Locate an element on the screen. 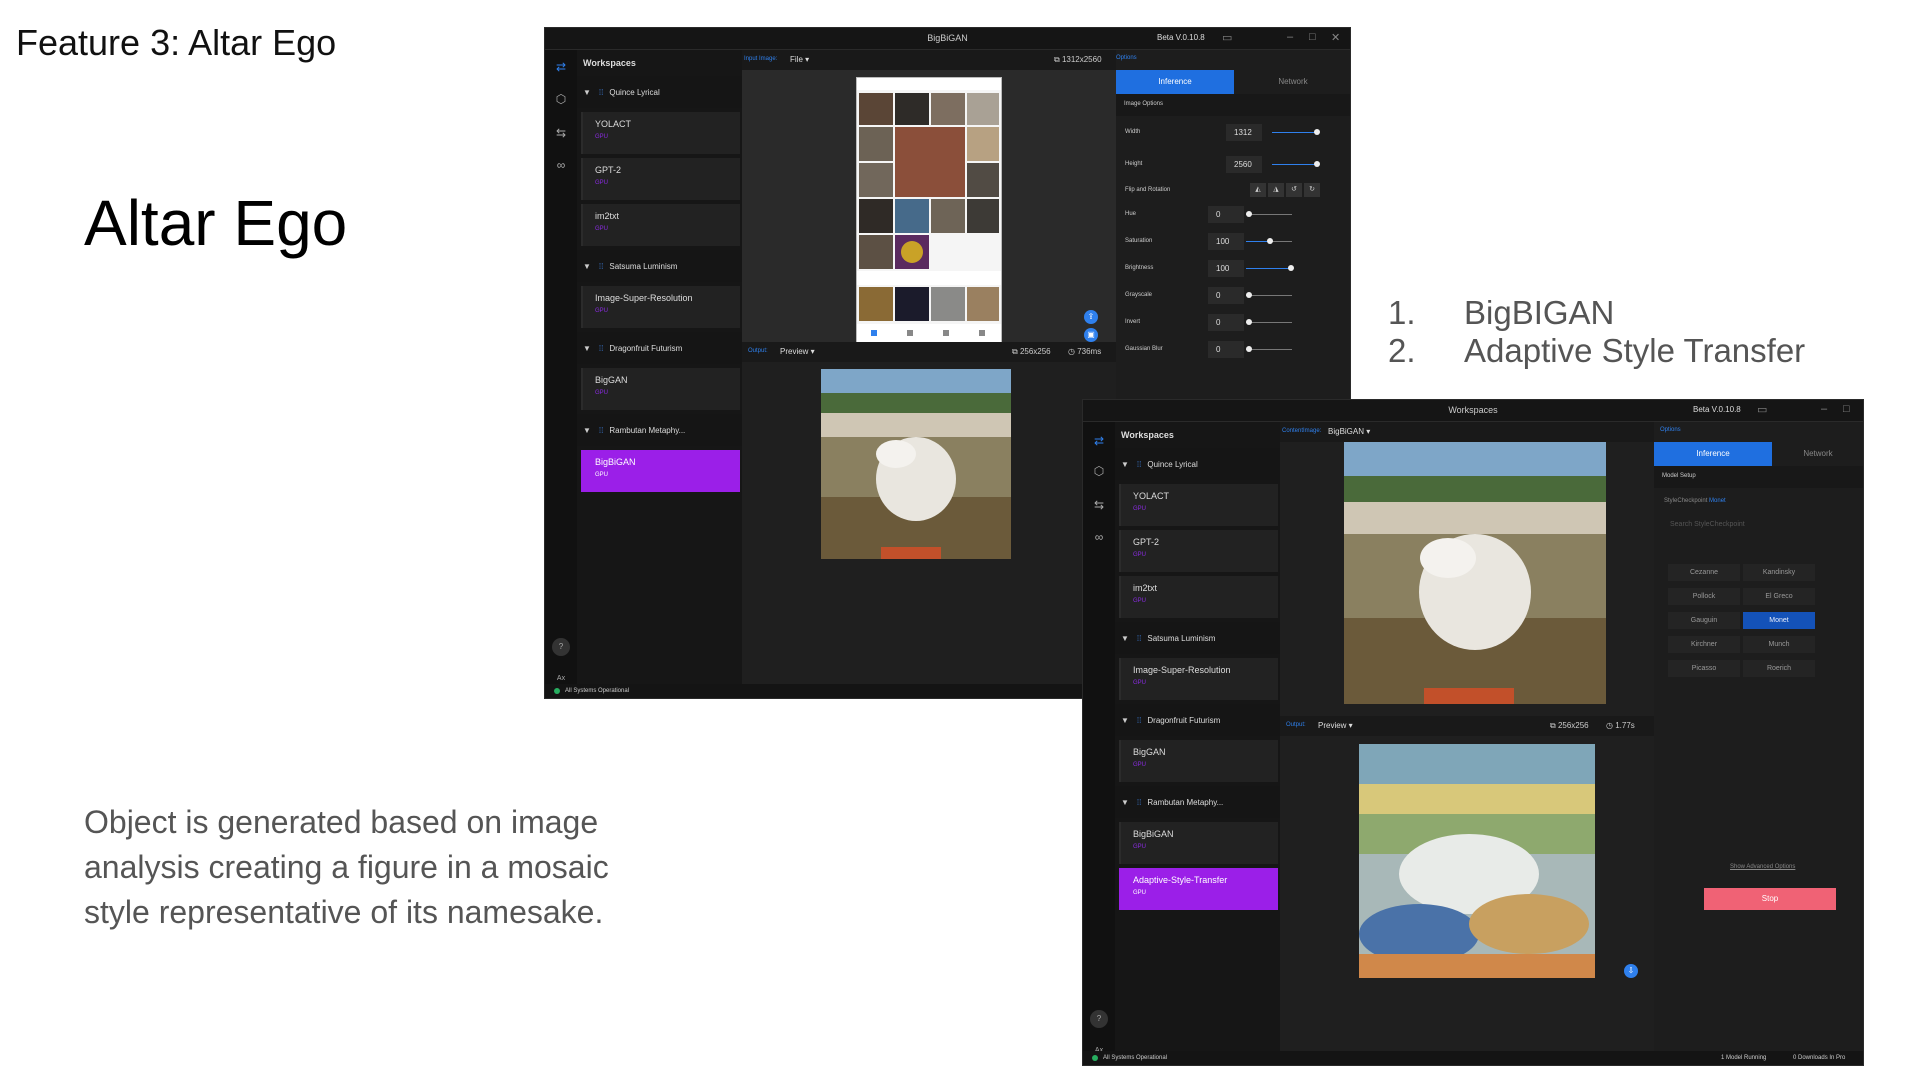 The image size is (1920, 1080). style-option: El Greco is located at coordinates (1779, 596).